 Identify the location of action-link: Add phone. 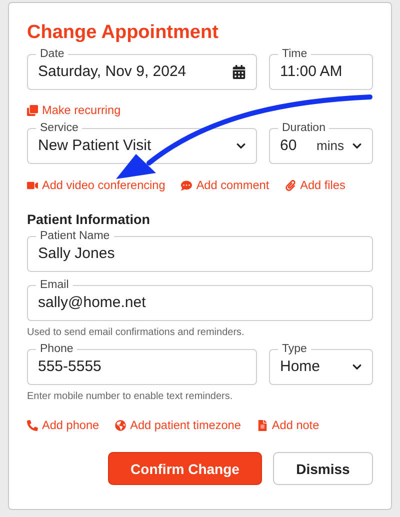
(63, 425).